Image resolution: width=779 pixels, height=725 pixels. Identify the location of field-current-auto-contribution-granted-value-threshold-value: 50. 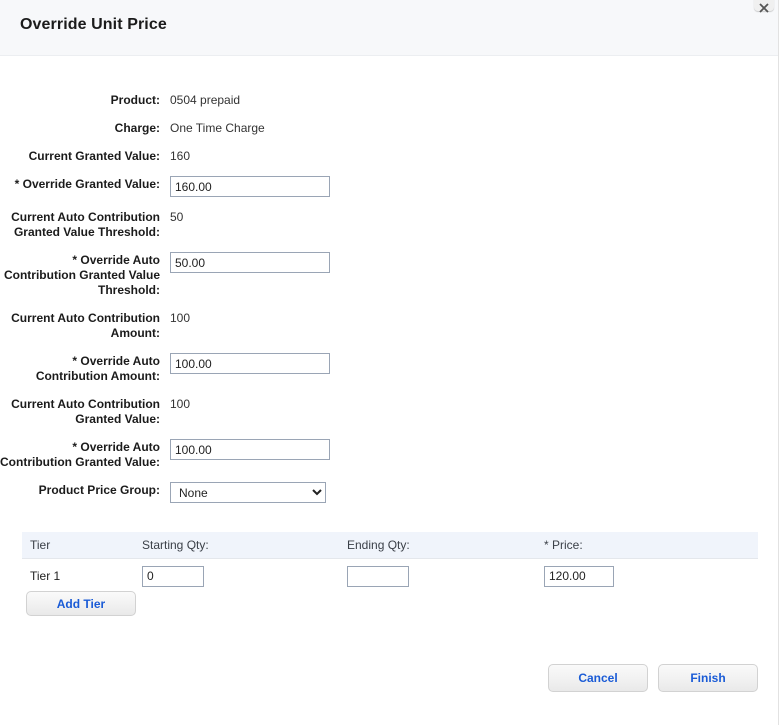
(177, 217).